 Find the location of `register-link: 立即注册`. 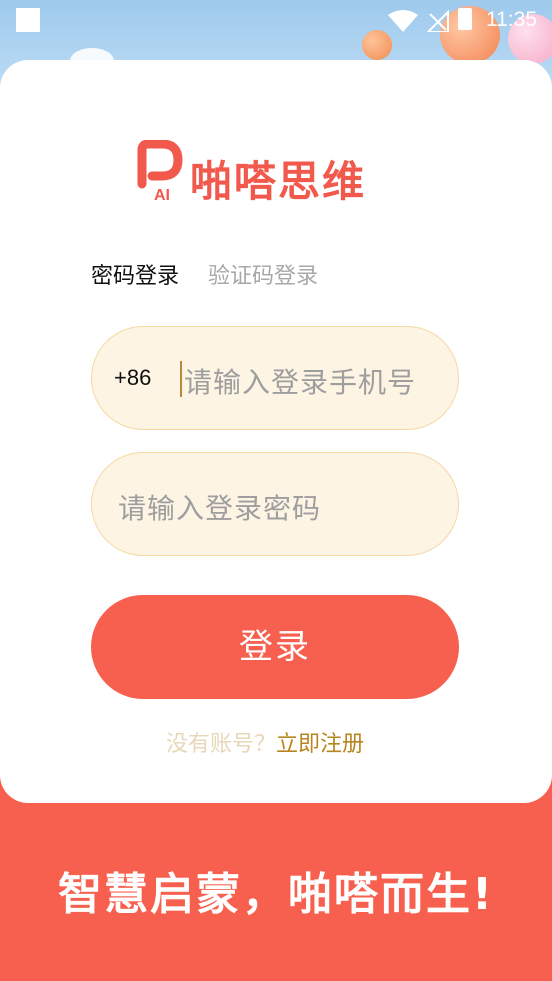

register-link: 立即注册 is located at coordinates (320, 744).